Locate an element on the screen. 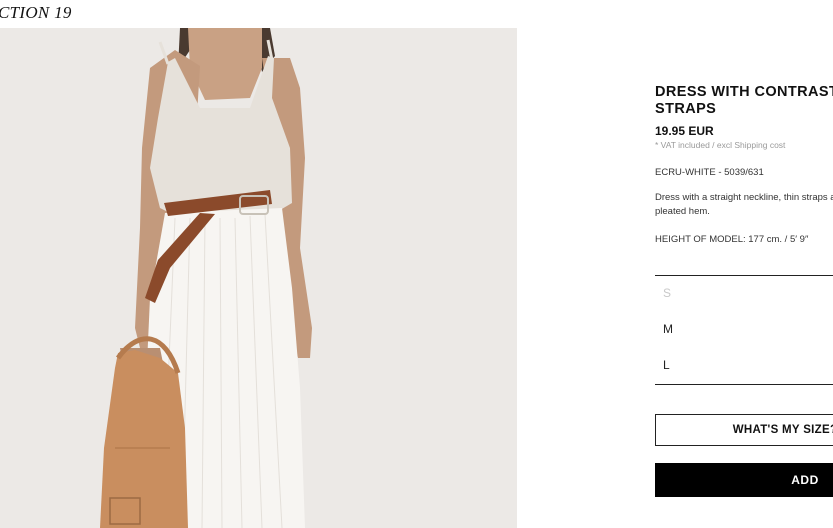 This screenshot has width=833, height=528. model-height: HEIGHT OF MODEL: 177 cm. / 5′ 9″ is located at coordinates (732, 239).